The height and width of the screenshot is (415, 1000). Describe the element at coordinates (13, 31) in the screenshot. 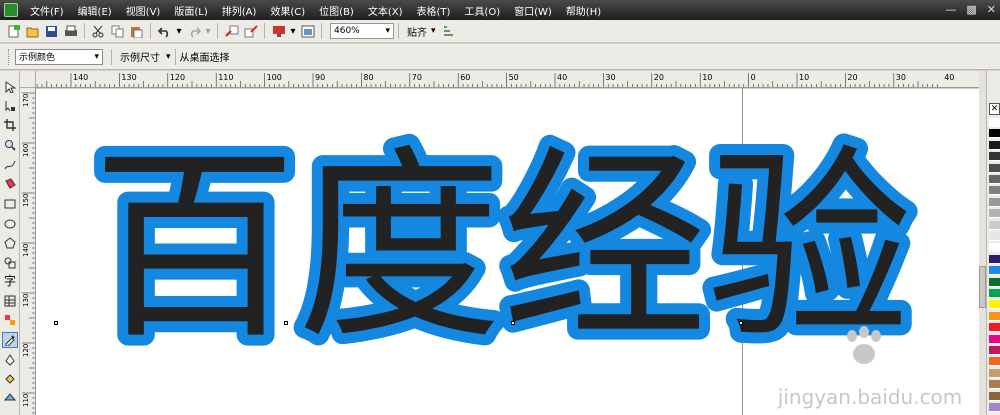

I see `new-document-icon` at that location.